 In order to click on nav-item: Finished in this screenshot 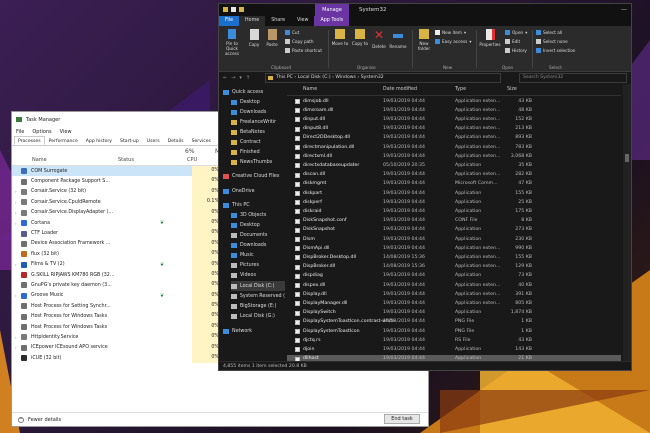, I will do `click(258, 152)`.